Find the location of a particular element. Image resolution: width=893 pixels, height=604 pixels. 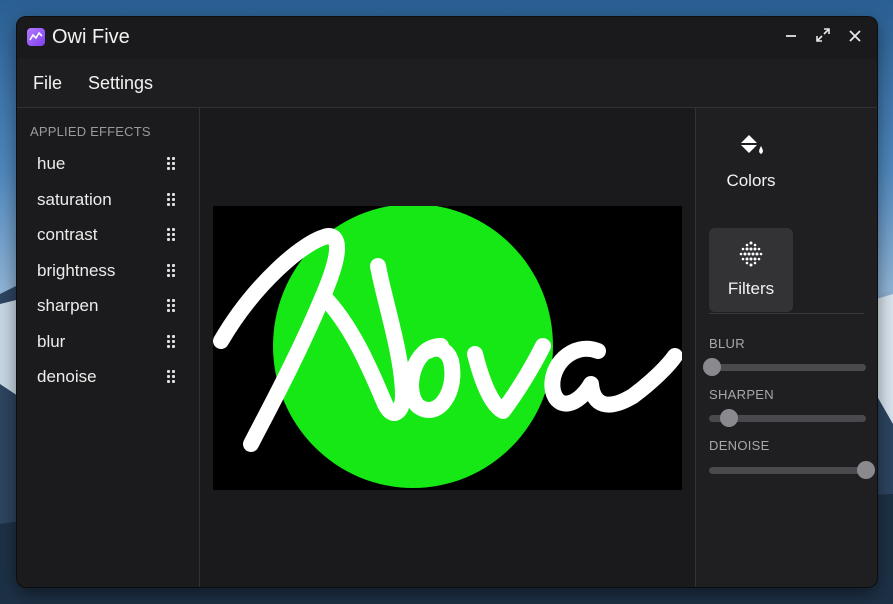

menu-file: File is located at coordinates (47, 83).